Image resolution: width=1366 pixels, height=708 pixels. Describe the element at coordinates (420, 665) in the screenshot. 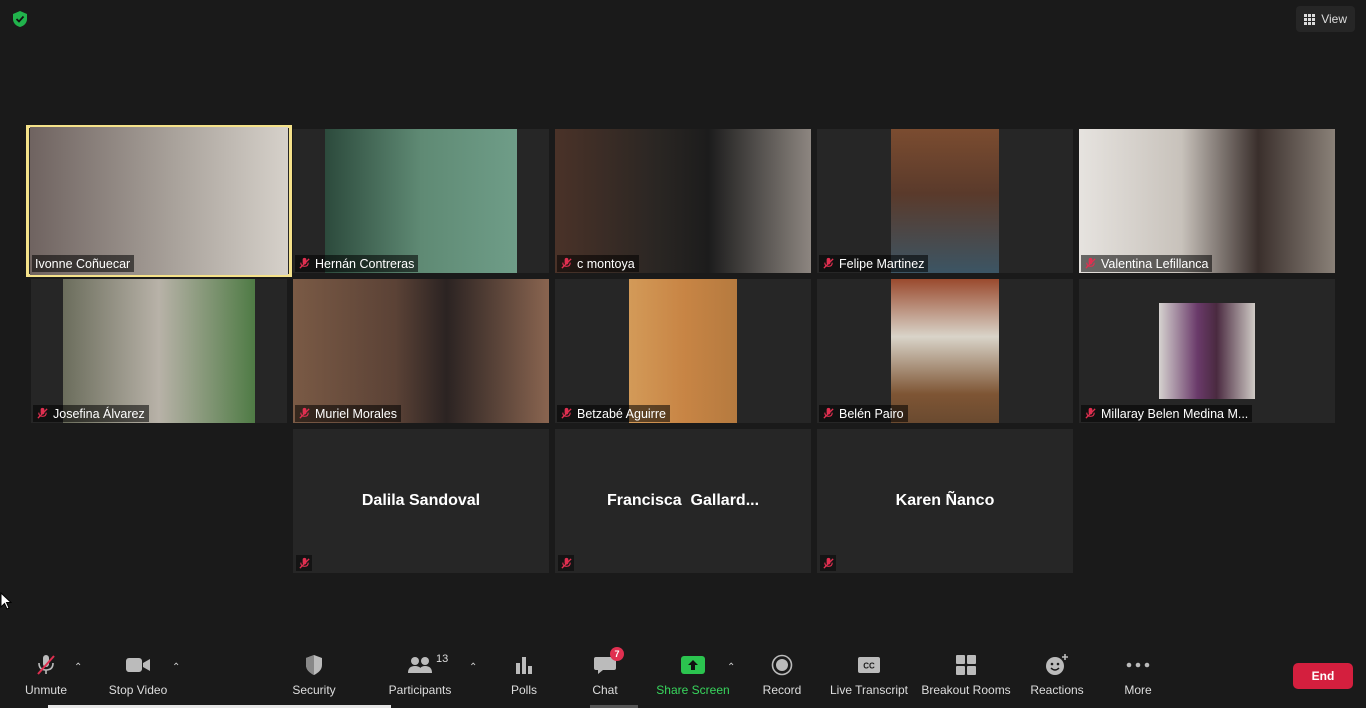

I see `participants-icon` at that location.